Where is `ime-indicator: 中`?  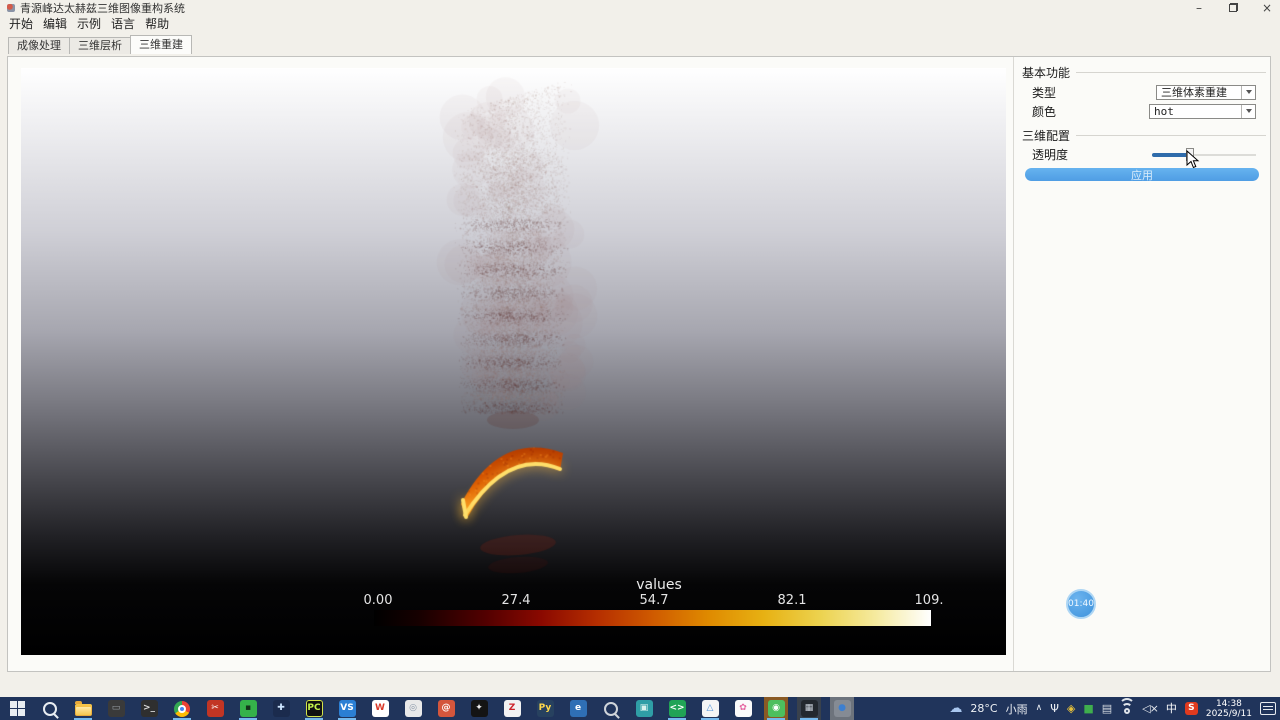 ime-indicator: 中 is located at coordinates (1171, 708).